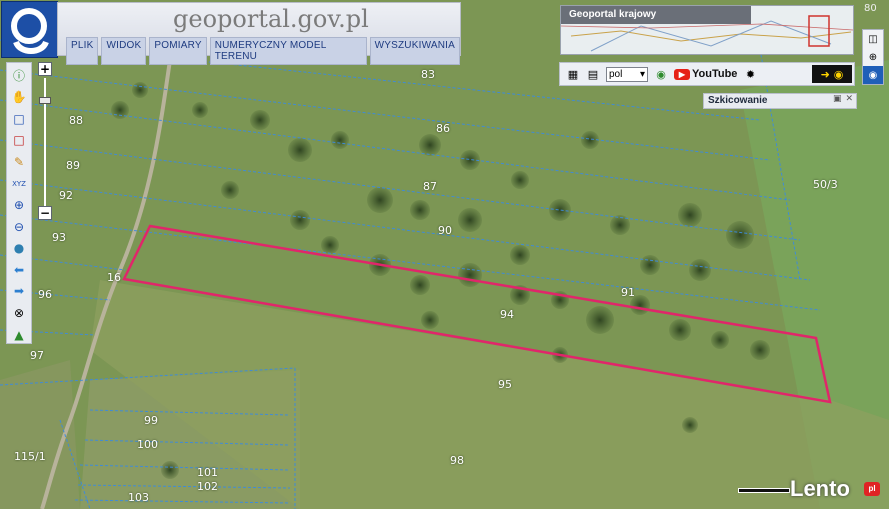 Image resolution: width=889 pixels, height=509 pixels. Describe the element at coordinates (19, 183) in the screenshot. I see `xyz-icon: XYZ` at that location.